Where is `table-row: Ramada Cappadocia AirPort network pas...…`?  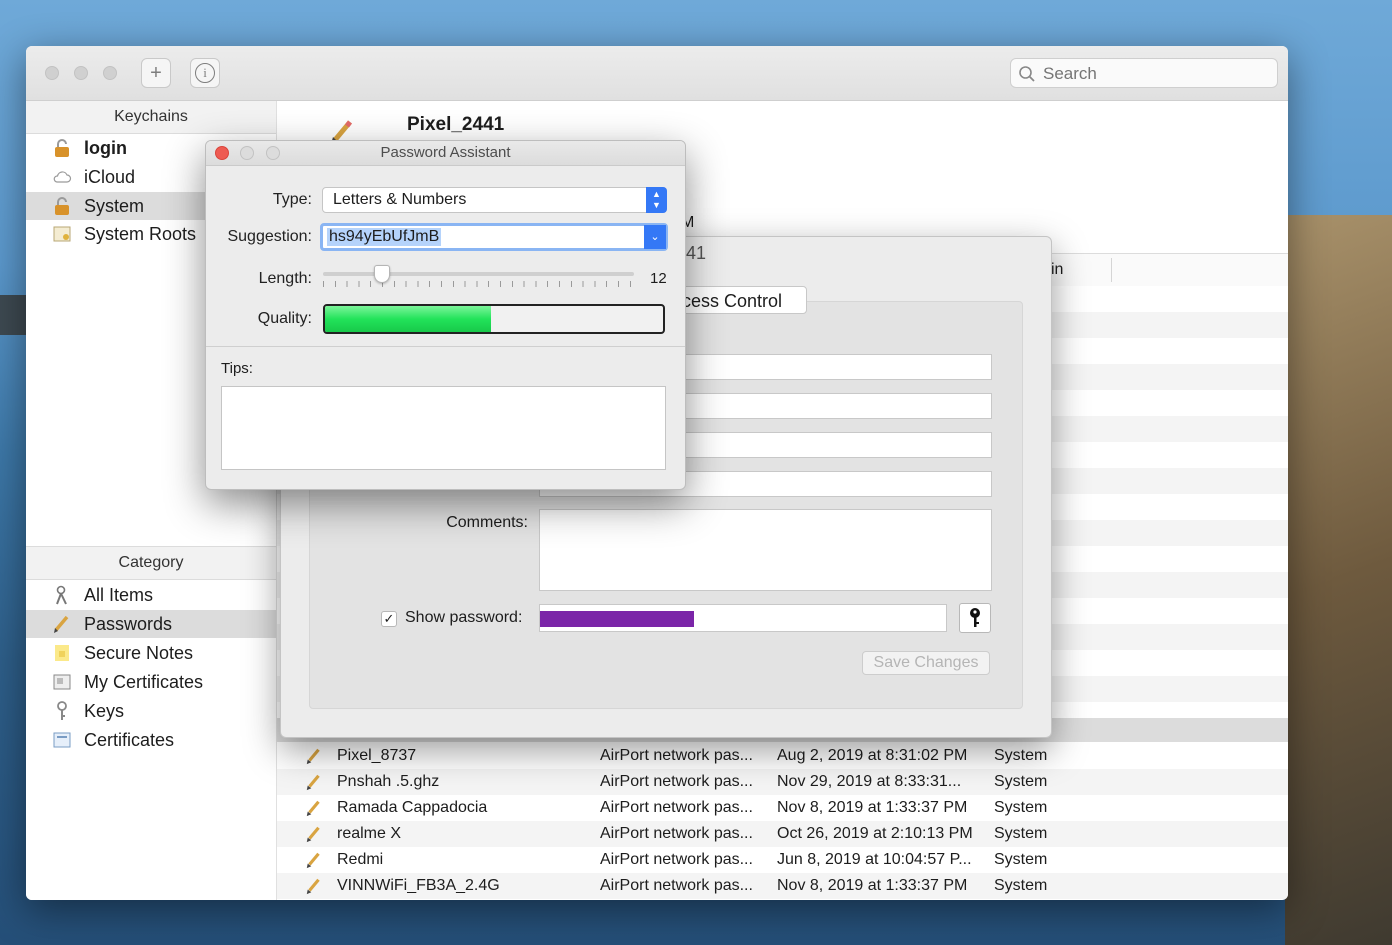 table-row: Ramada Cappadocia AirPort network pas...… is located at coordinates (782, 808).